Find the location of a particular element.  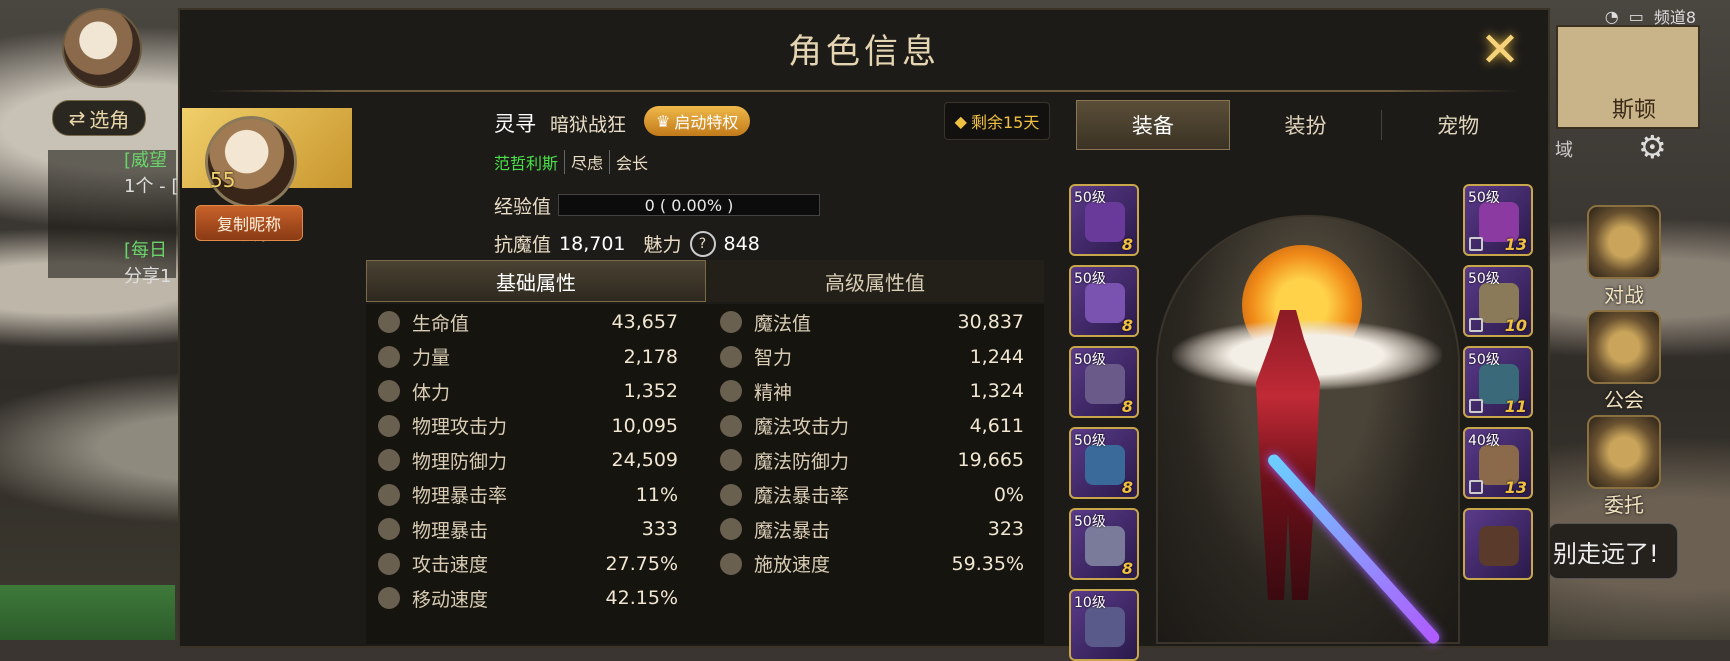

guild-label: 公会 is located at coordinates (1624, 400).